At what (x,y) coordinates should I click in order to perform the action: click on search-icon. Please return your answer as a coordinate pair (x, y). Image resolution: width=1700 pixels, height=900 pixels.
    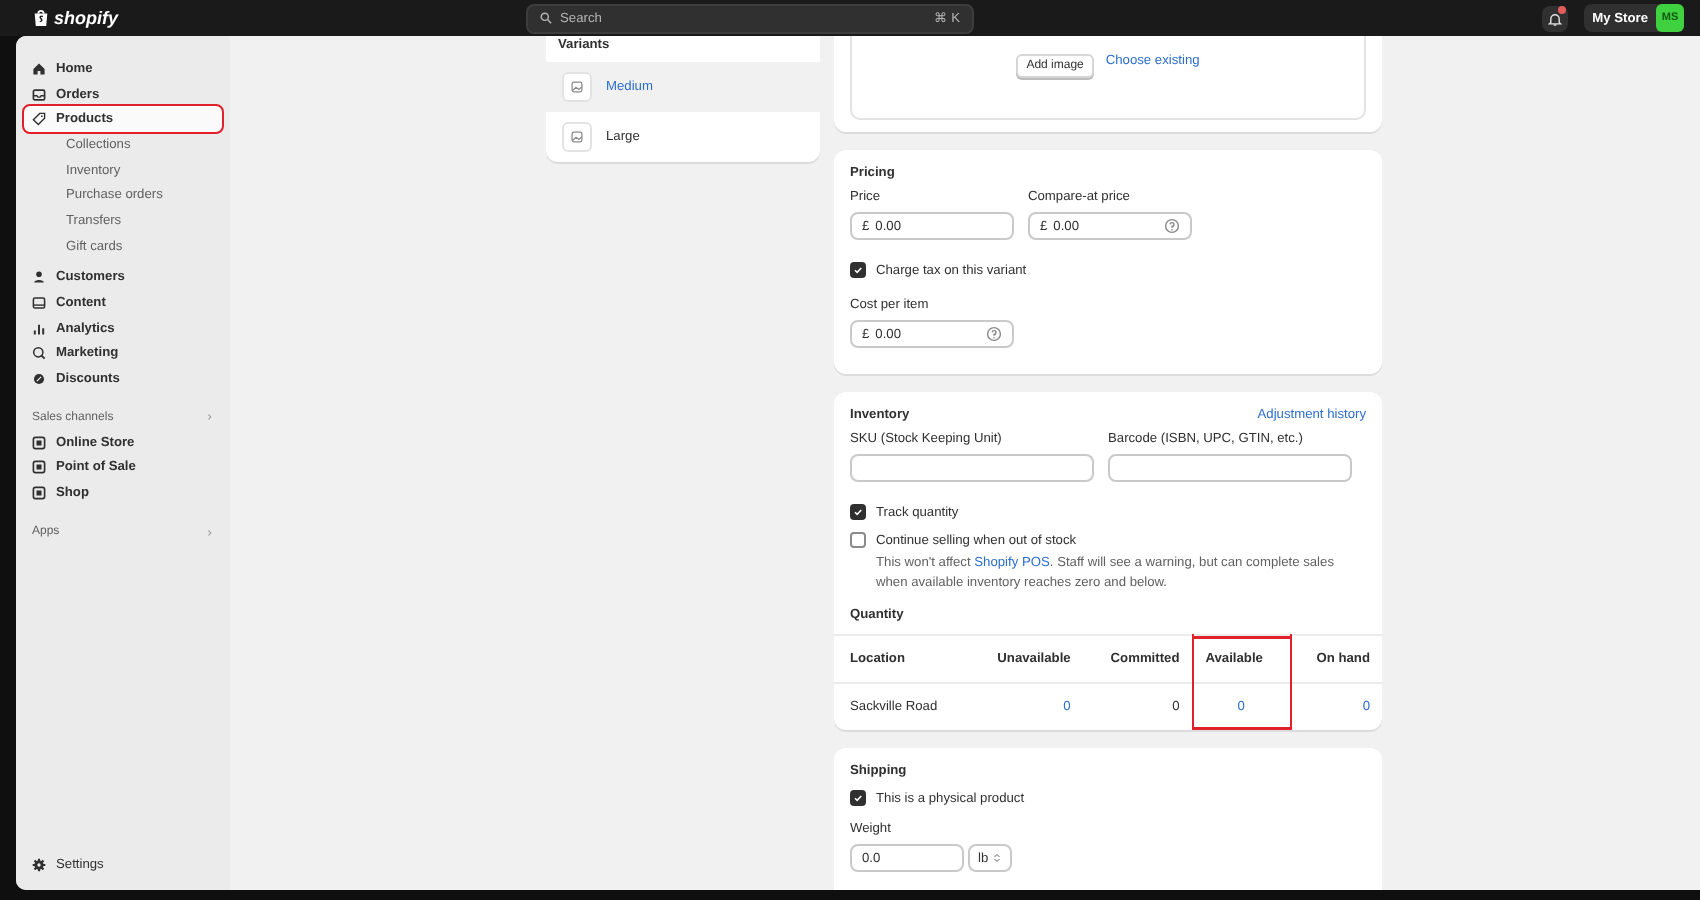
    Looking at the image, I should click on (546, 18).